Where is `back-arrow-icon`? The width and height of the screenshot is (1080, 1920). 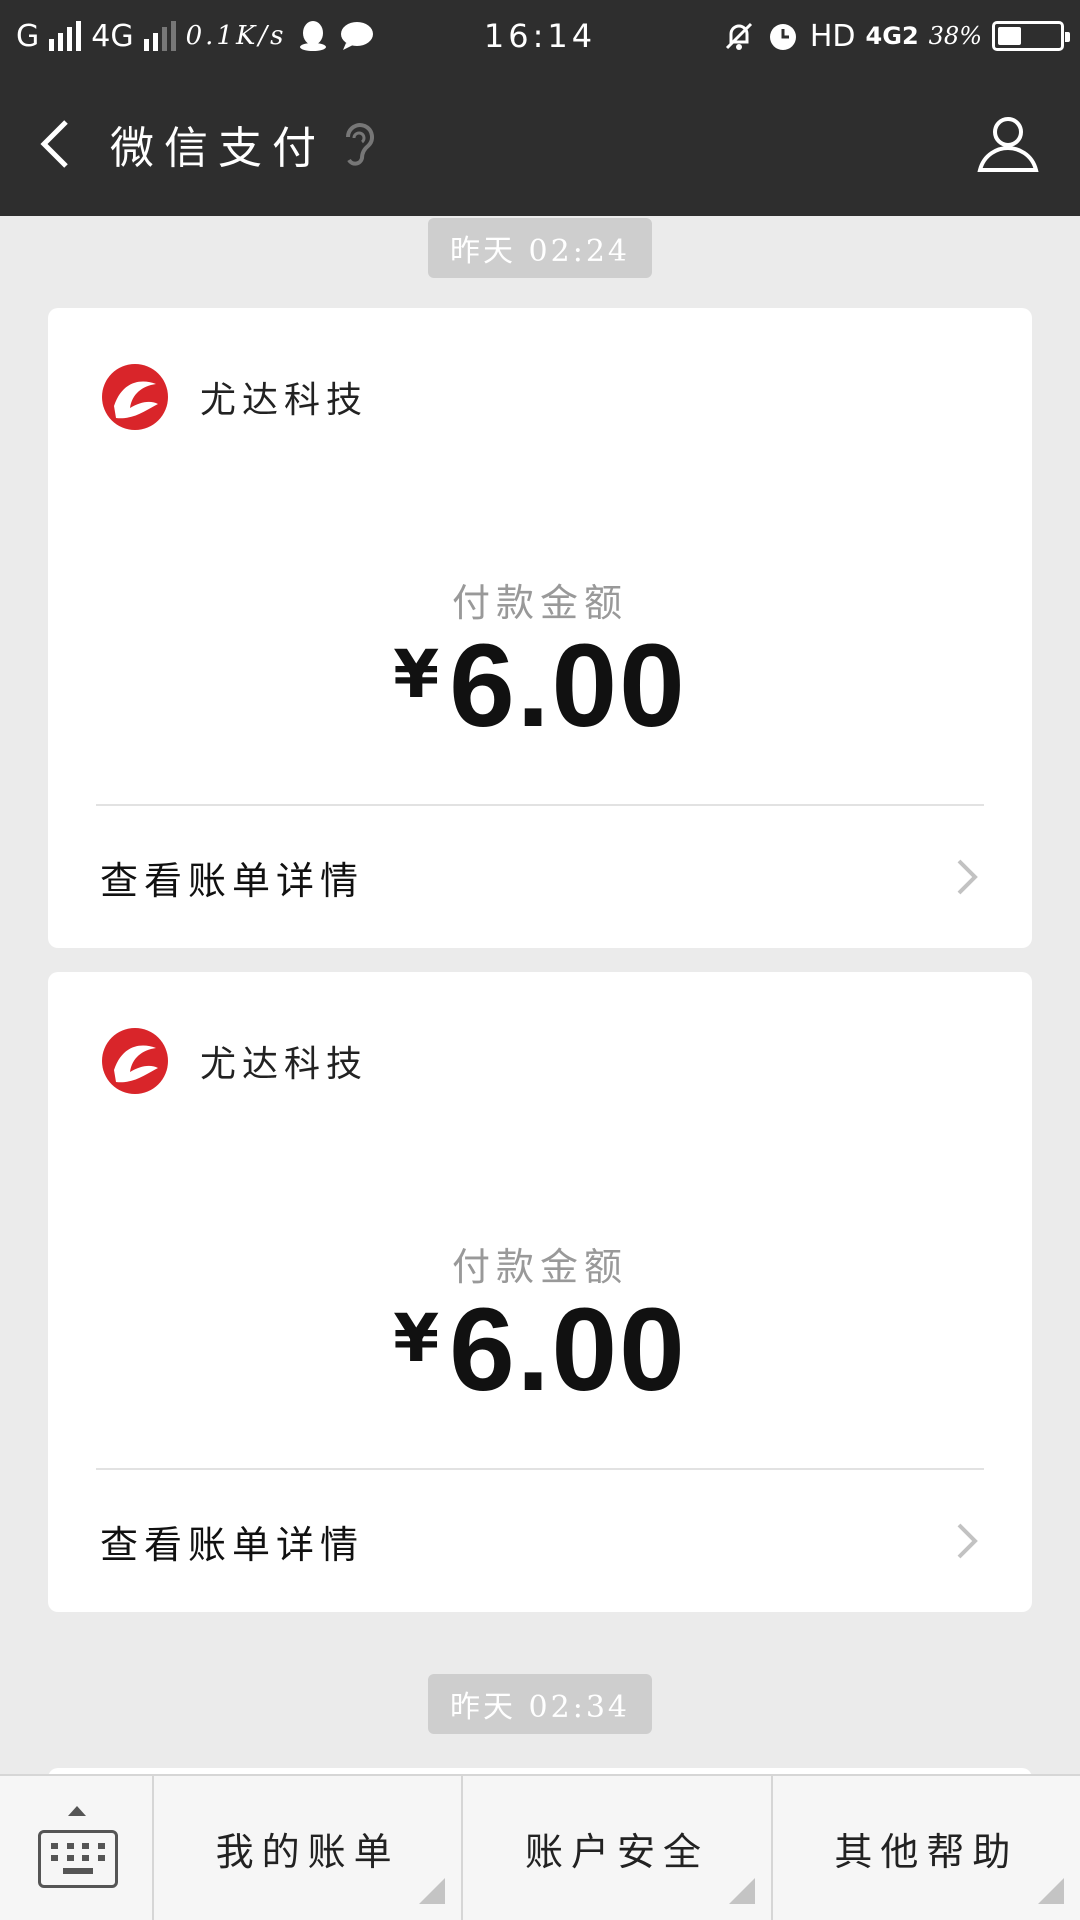 back-arrow-icon is located at coordinates (54, 144).